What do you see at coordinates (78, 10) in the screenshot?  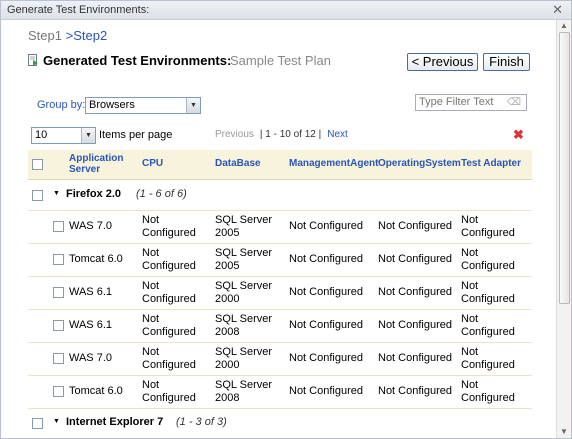 I see `window-title: Generate Test Environments:` at bounding box center [78, 10].